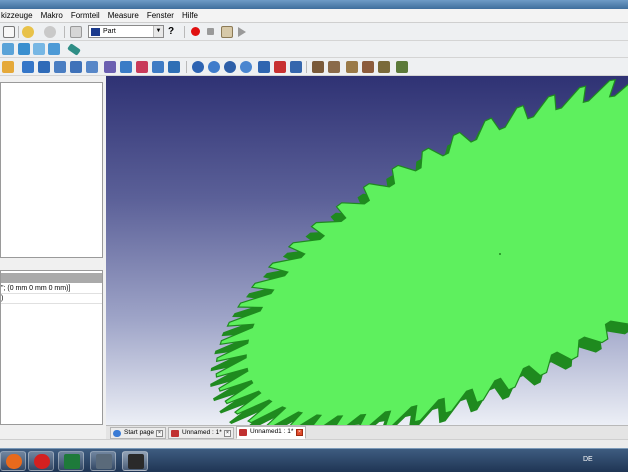  What do you see at coordinates (51, 289) in the screenshot?
I see `property-row-placement: "; (0 mm 0 mm 0 mm)]` at bounding box center [51, 289].